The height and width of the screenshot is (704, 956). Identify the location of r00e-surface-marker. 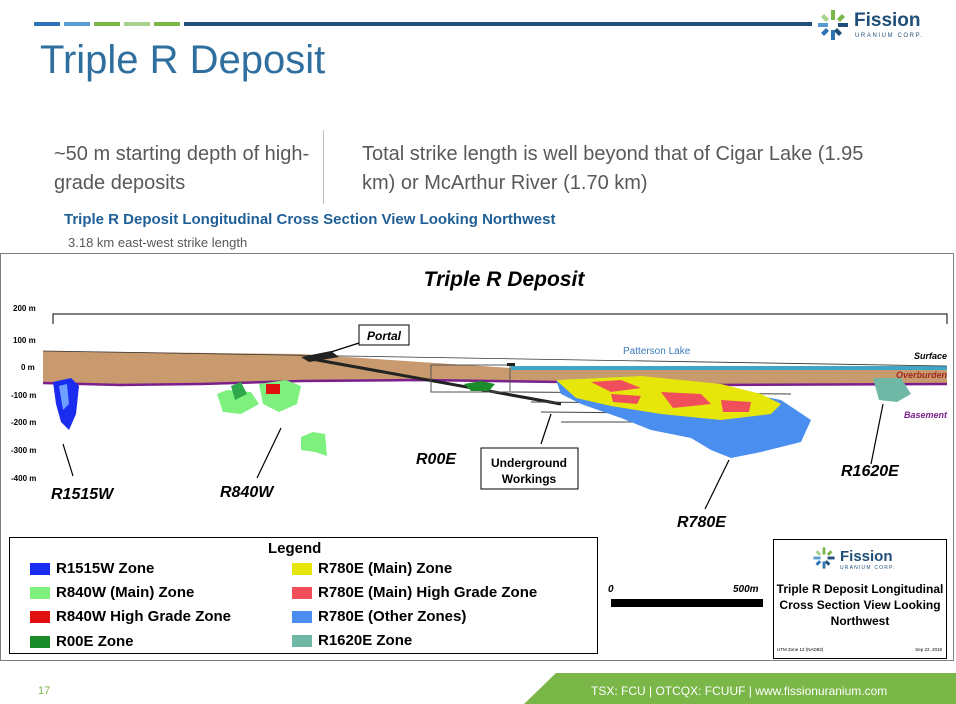
(511, 364).